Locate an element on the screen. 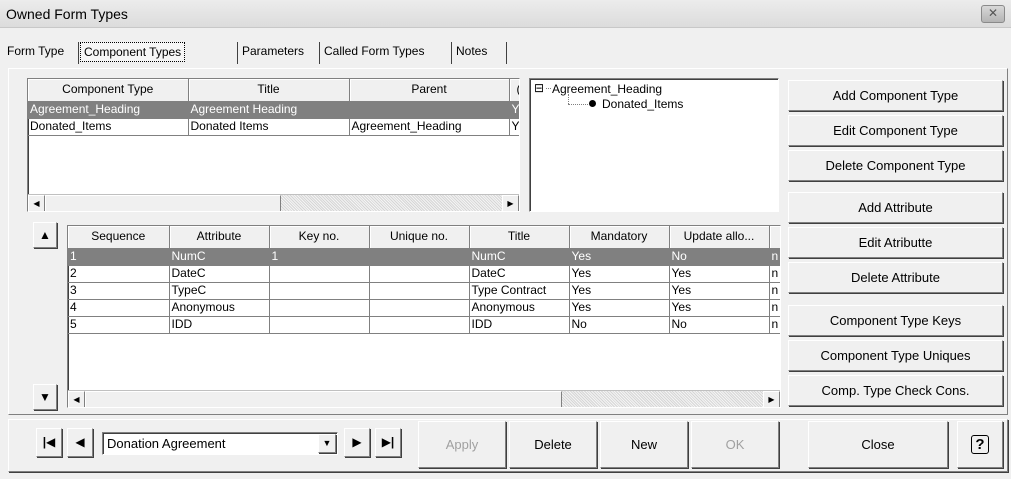 Image resolution: width=1011 pixels, height=479 pixels. table-row: 5 IDD IDD No No n is located at coordinates (424, 325).